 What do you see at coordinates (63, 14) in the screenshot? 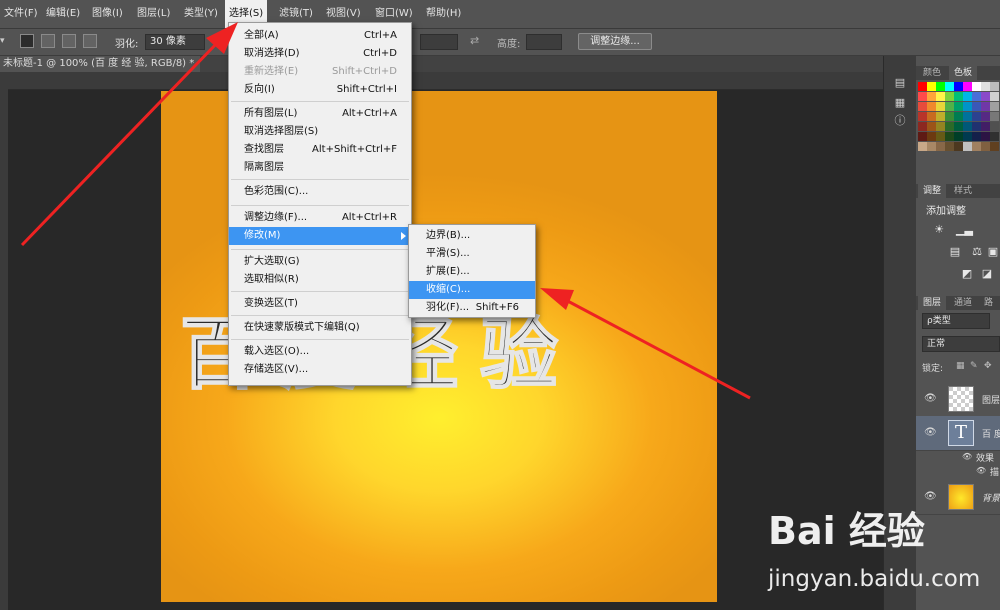
I see `menu-edit: 编辑(E)` at bounding box center [63, 14].